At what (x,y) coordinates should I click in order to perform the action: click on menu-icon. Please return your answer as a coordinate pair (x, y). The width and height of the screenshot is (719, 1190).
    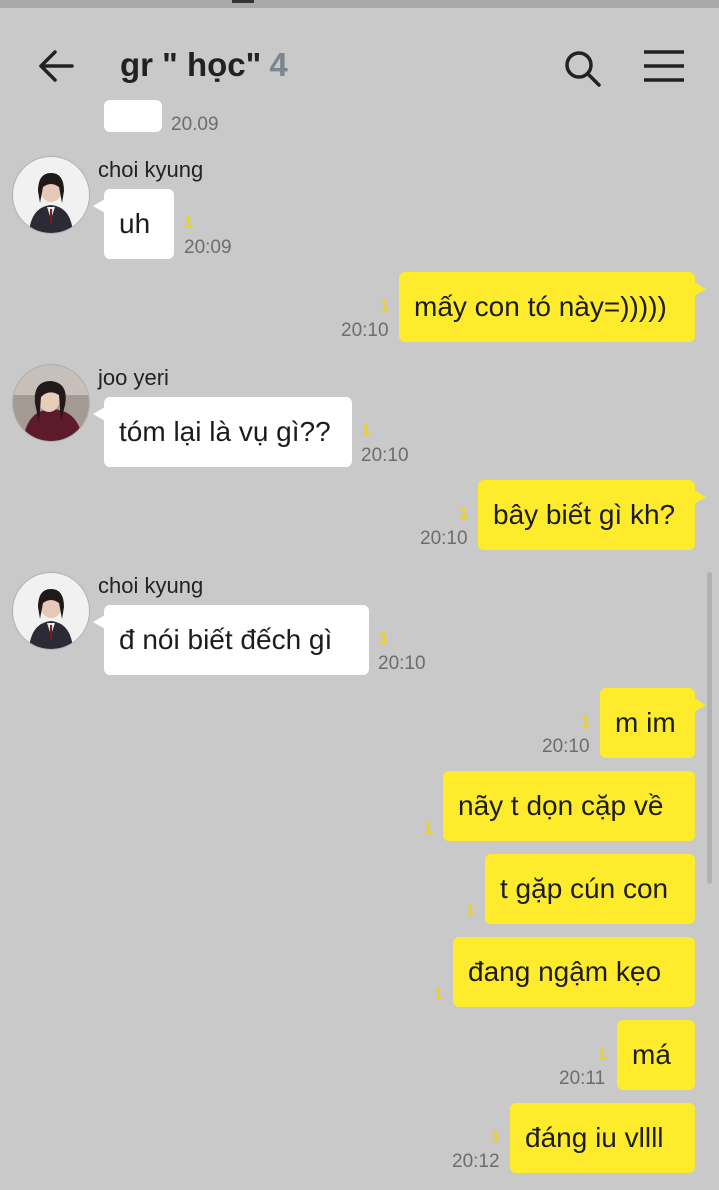
    Looking at the image, I should click on (664, 66).